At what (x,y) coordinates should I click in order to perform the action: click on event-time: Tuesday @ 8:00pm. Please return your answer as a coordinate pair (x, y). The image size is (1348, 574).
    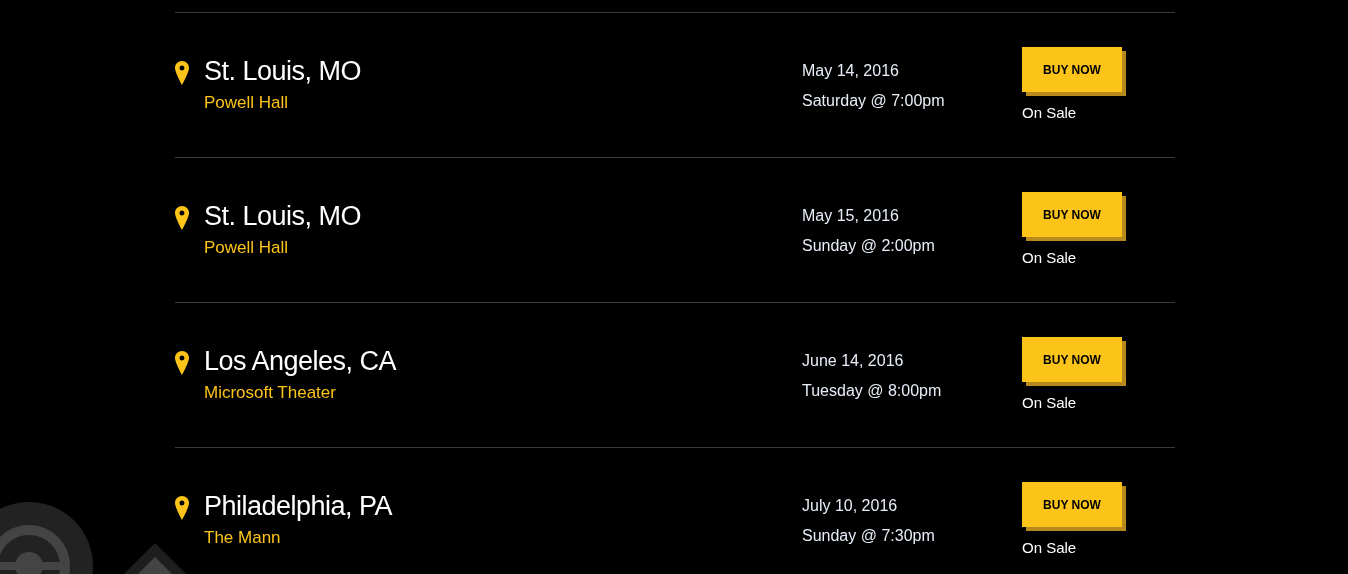
    Looking at the image, I should click on (872, 391).